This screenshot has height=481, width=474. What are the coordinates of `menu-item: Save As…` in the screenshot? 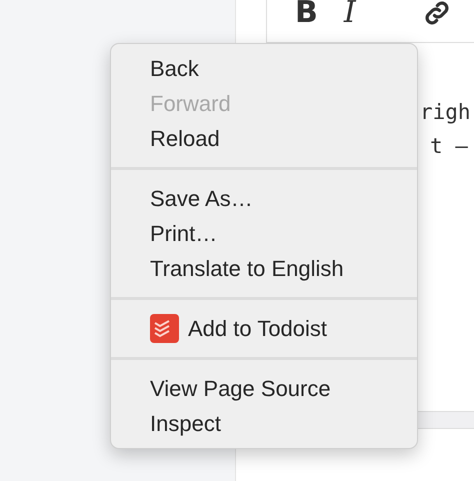 It's located at (264, 198).